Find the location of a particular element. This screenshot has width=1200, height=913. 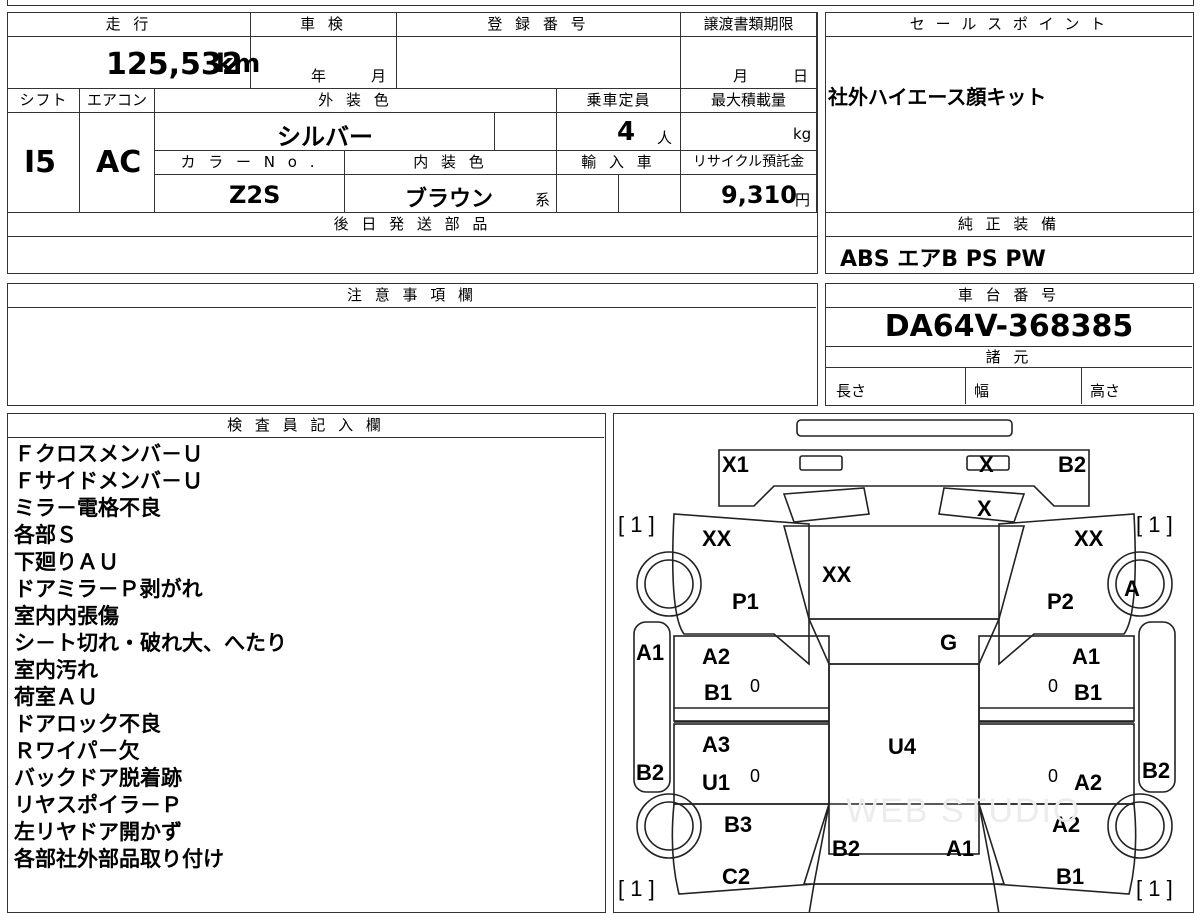

recycle-fee-label: リサイクル預託金 is located at coordinates (749, 163).